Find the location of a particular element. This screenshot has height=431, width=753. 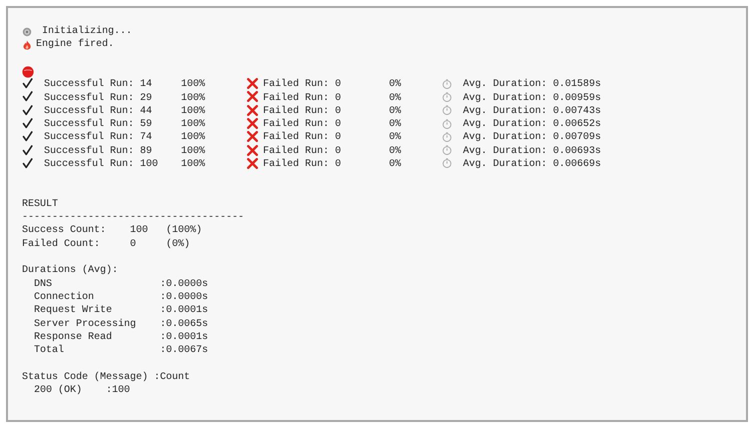

success-run-text: Successful Run: 59 is located at coordinates (99, 125).